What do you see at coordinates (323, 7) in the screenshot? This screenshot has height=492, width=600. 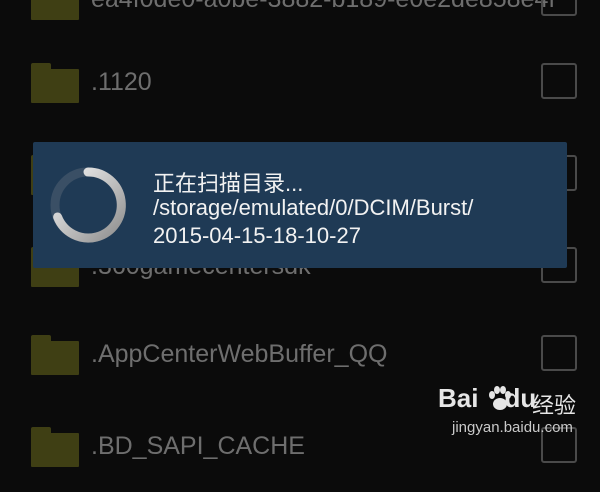 I see `folder-name: ea4f0de0-a0be-3882-b189-e0e2de858e4f` at bounding box center [323, 7].